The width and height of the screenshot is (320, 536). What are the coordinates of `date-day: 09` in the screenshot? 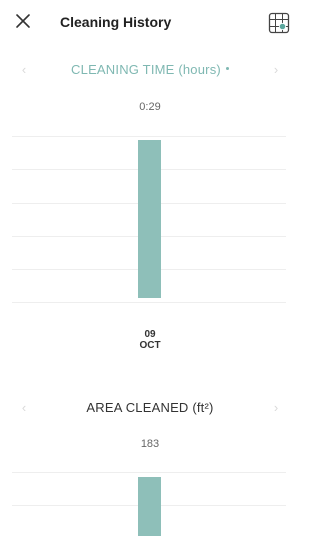 It's located at (150, 334).